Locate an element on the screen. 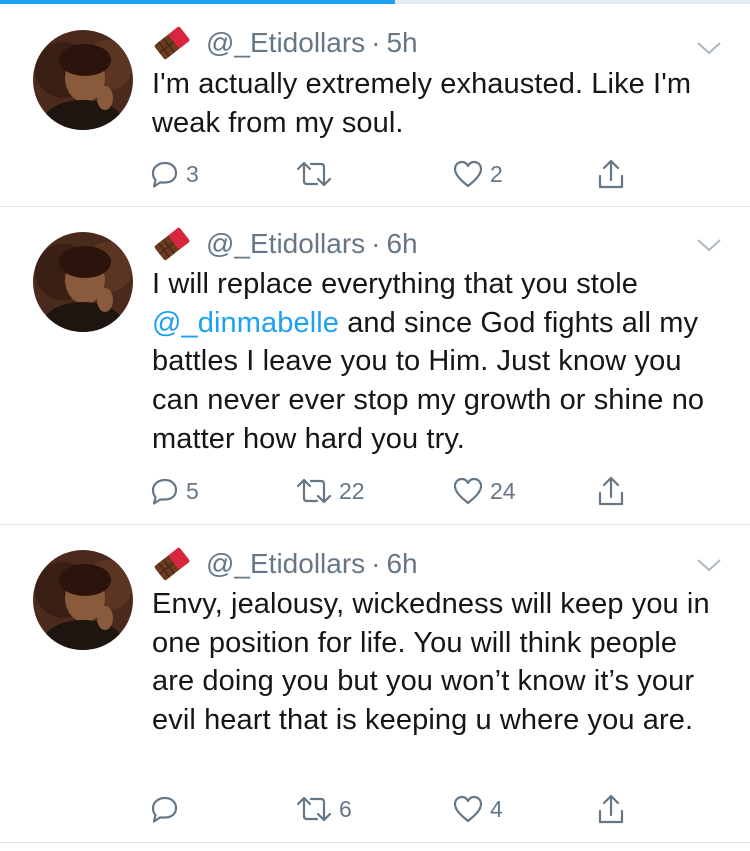  like-count: 24 is located at coordinates (503, 490).